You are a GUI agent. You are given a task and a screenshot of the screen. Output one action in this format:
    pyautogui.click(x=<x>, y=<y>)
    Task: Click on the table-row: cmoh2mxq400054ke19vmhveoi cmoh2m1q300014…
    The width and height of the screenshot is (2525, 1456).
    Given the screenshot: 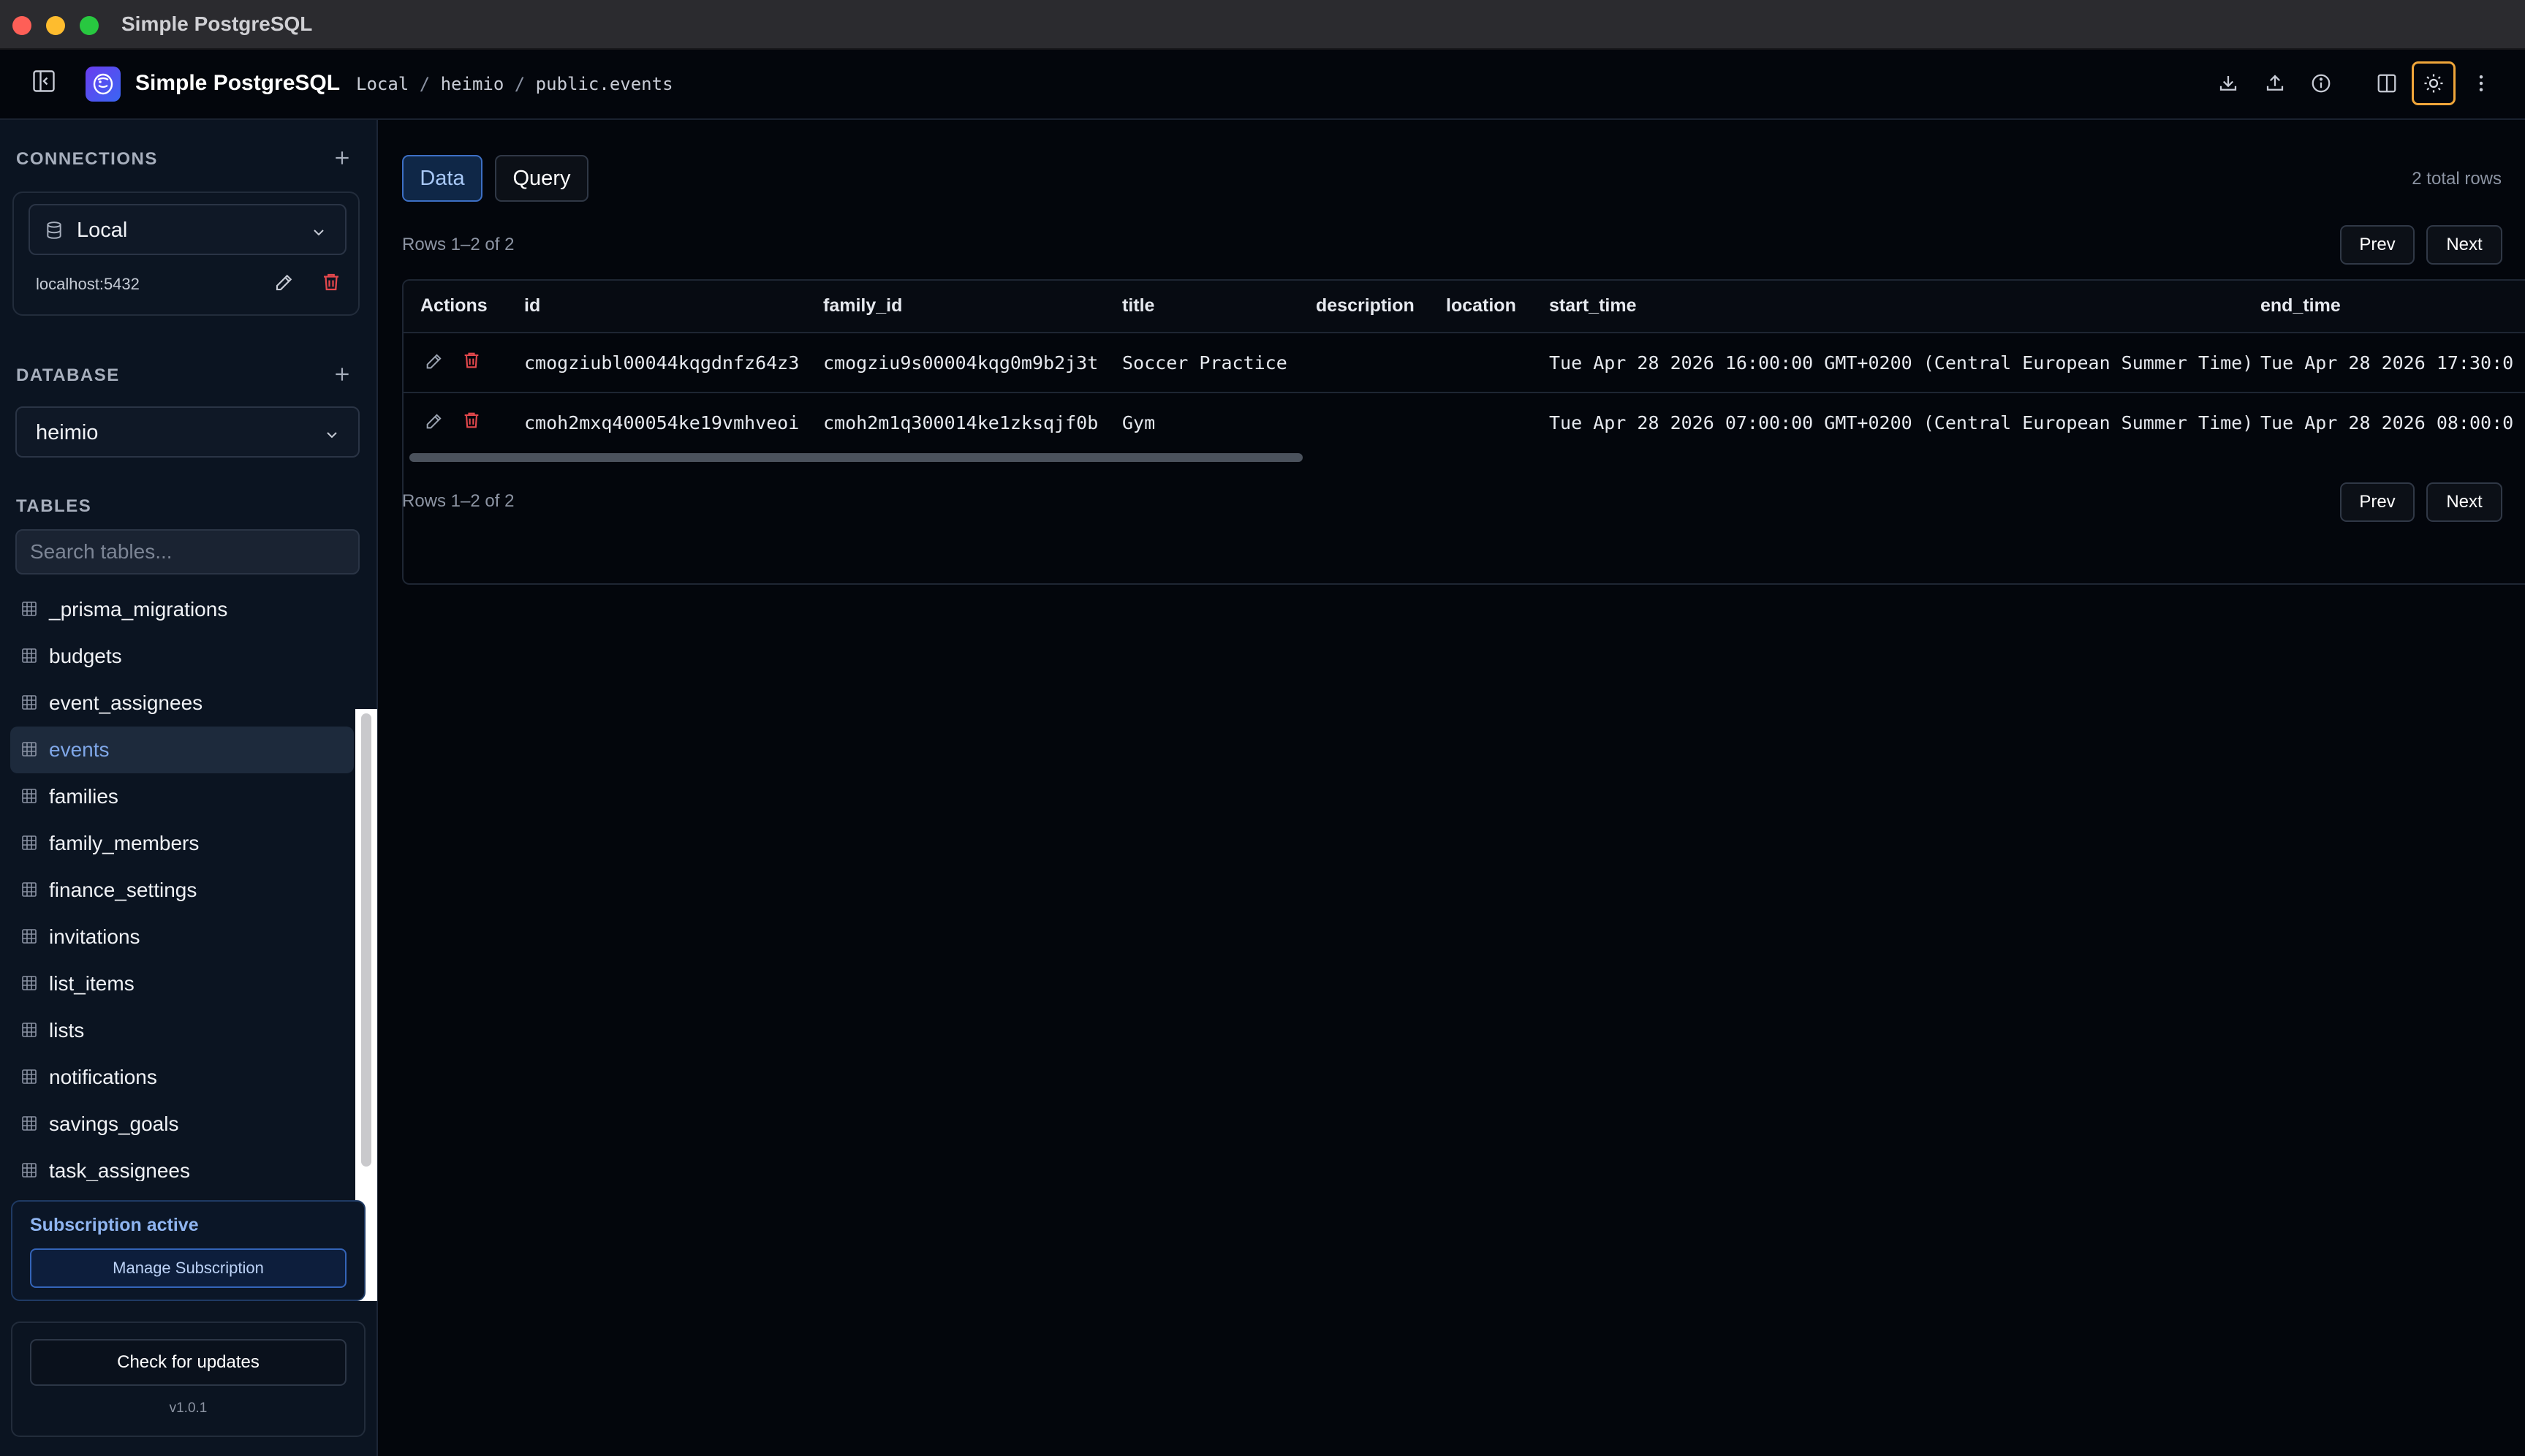 What is the action you would take?
    pyautogui.click(x=1465, y=423)
    